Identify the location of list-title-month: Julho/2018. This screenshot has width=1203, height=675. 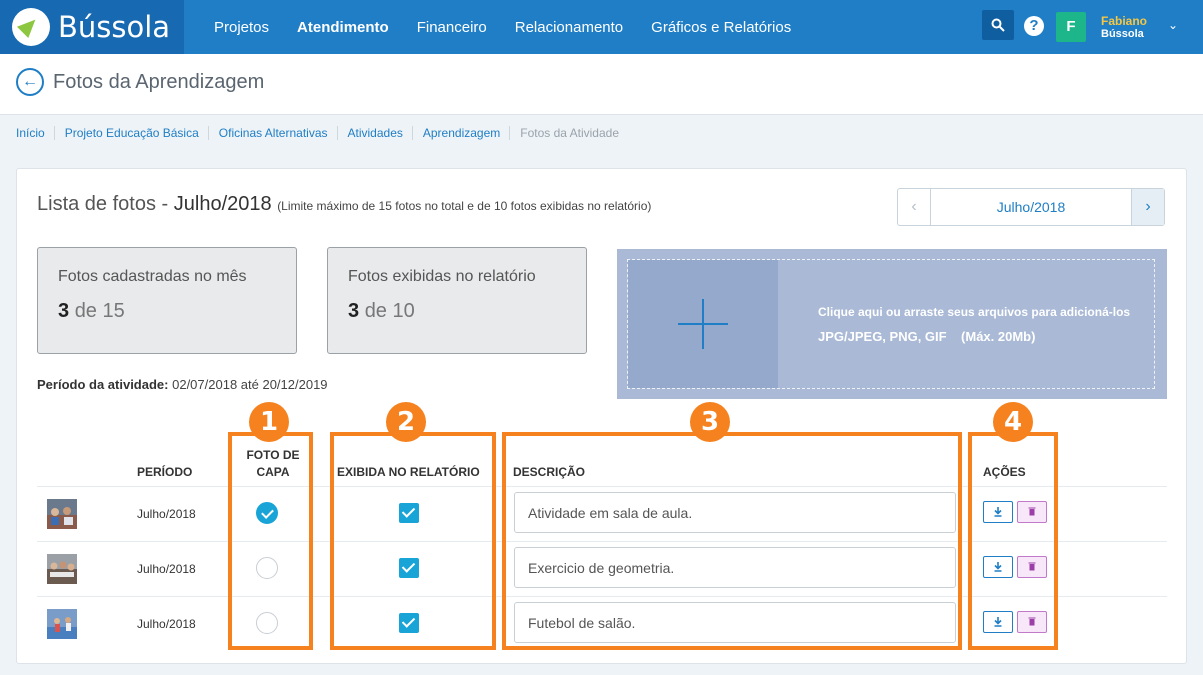
(222, 204).